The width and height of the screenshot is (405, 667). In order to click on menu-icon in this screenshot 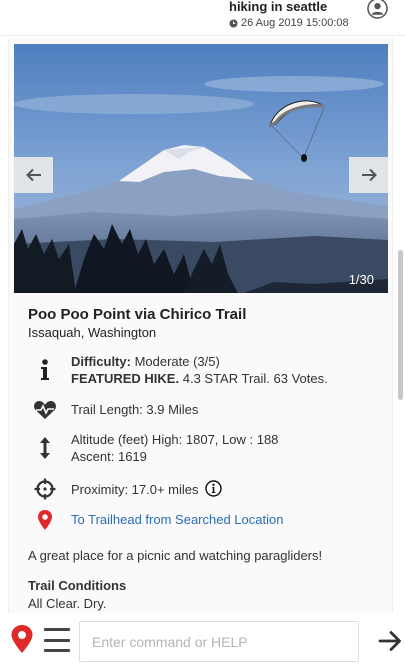, I will do `click(57, 640)`.